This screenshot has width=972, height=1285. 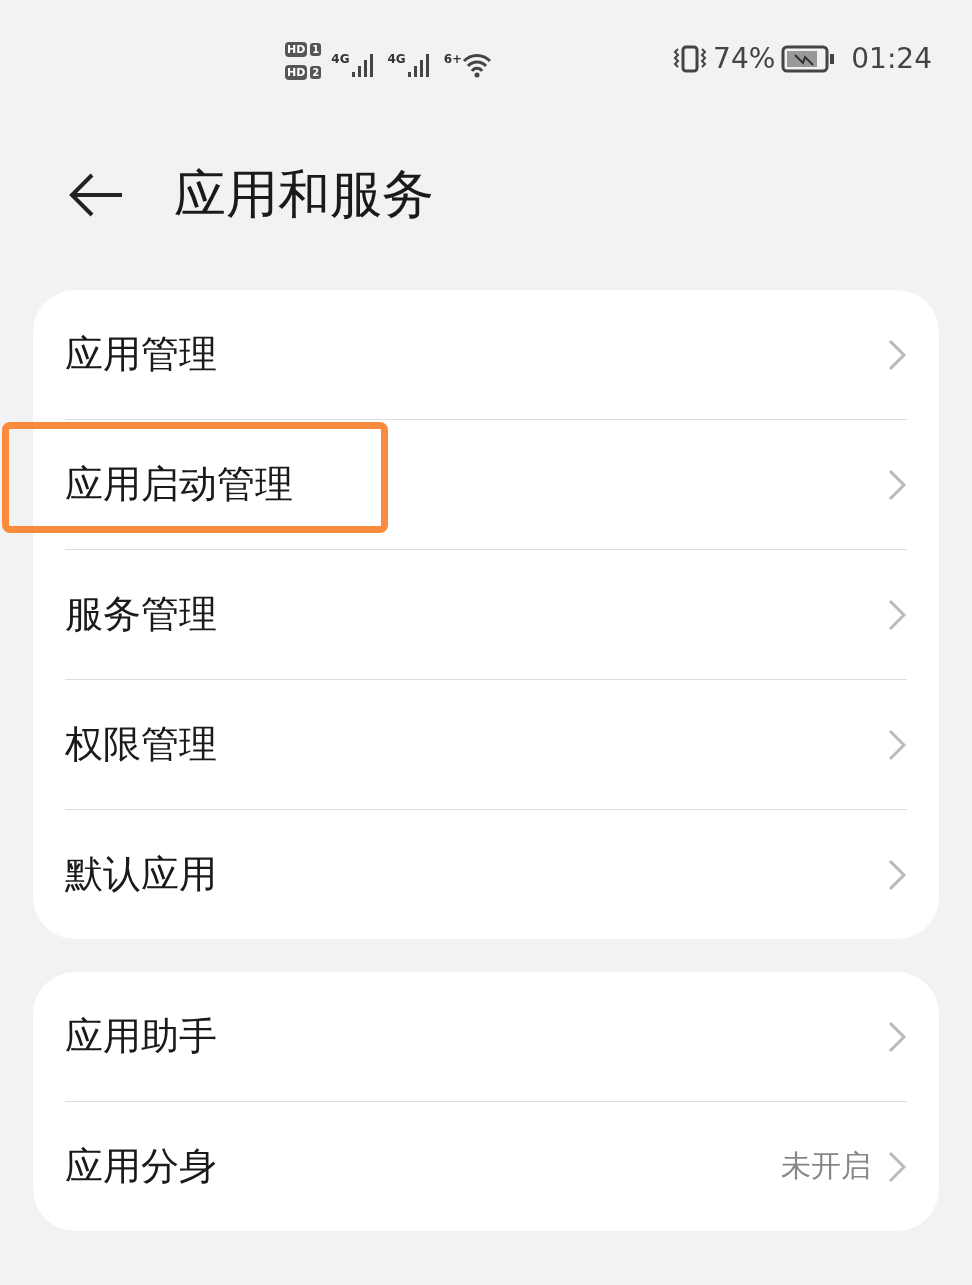 What do you see at coordinates (826, 1166) in the screenshot?
I see `row-value: 未开启` at bounding box center [826, 1166].